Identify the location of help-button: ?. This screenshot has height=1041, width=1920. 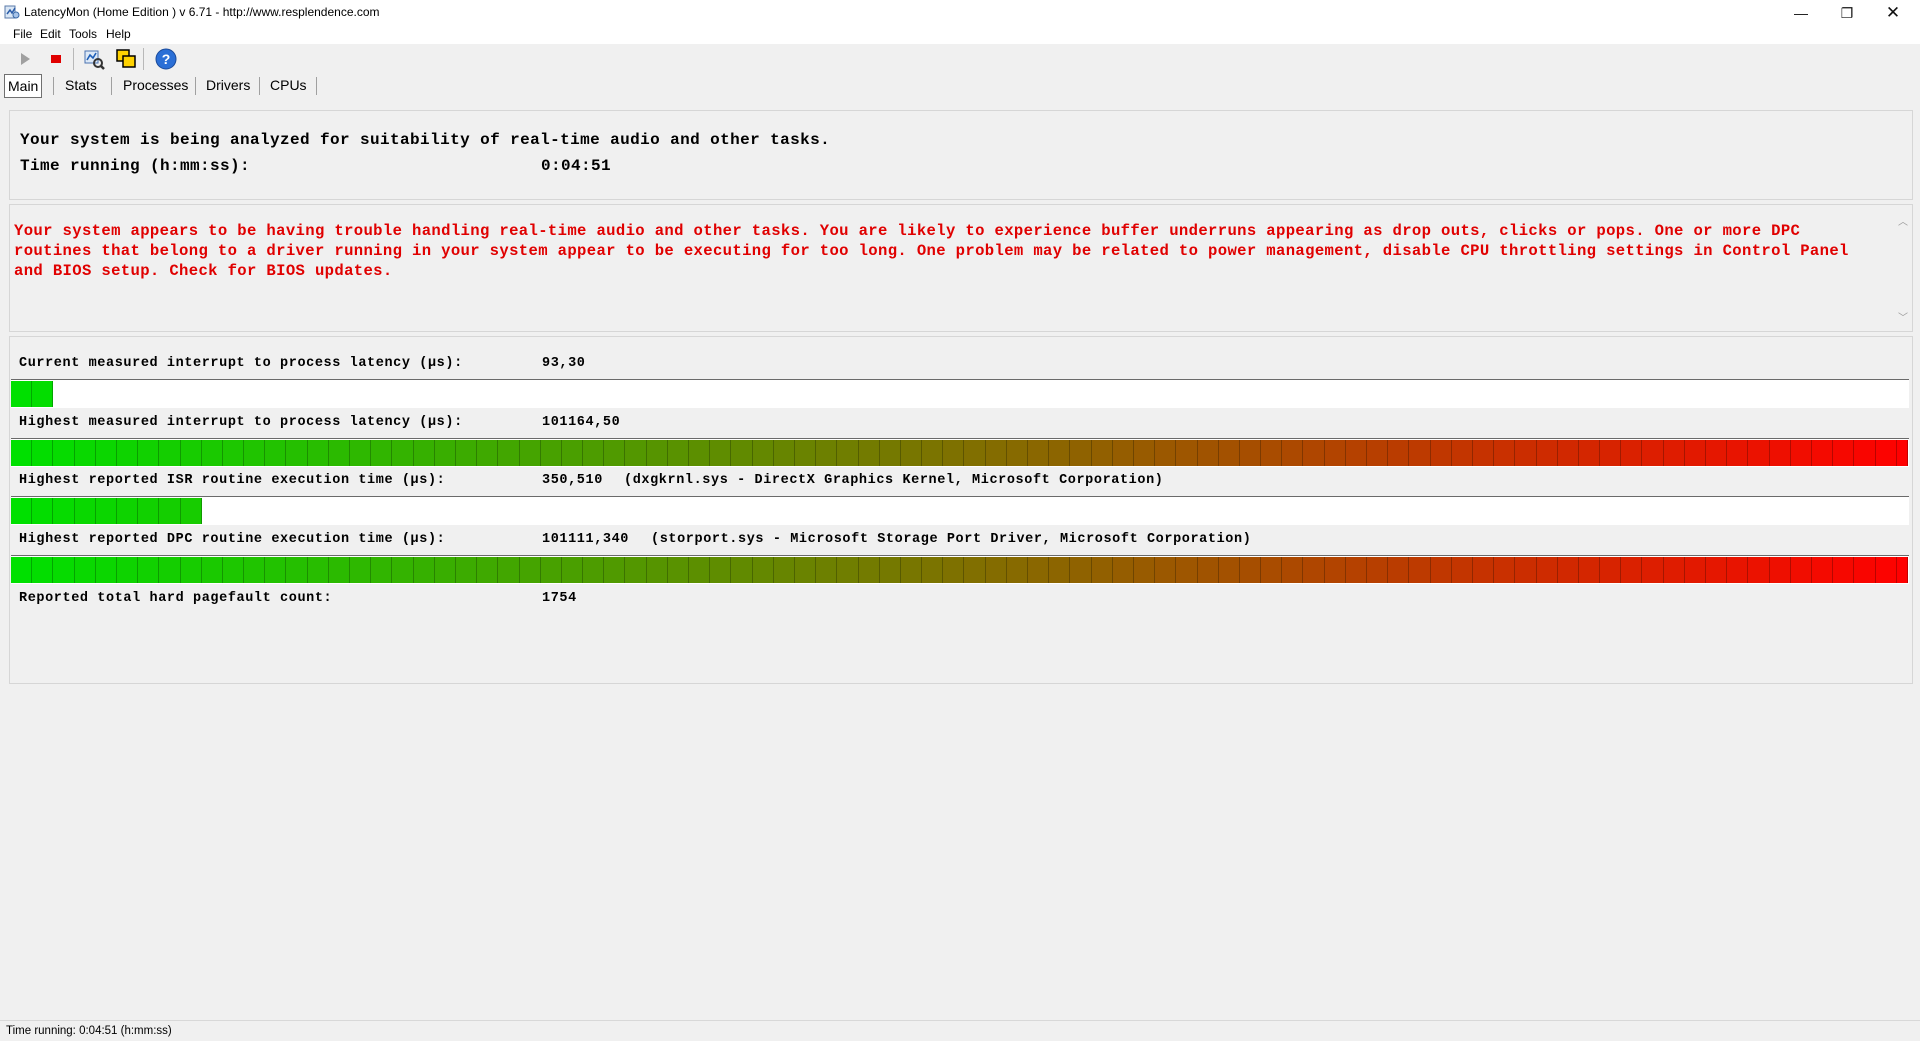
(166, 59).